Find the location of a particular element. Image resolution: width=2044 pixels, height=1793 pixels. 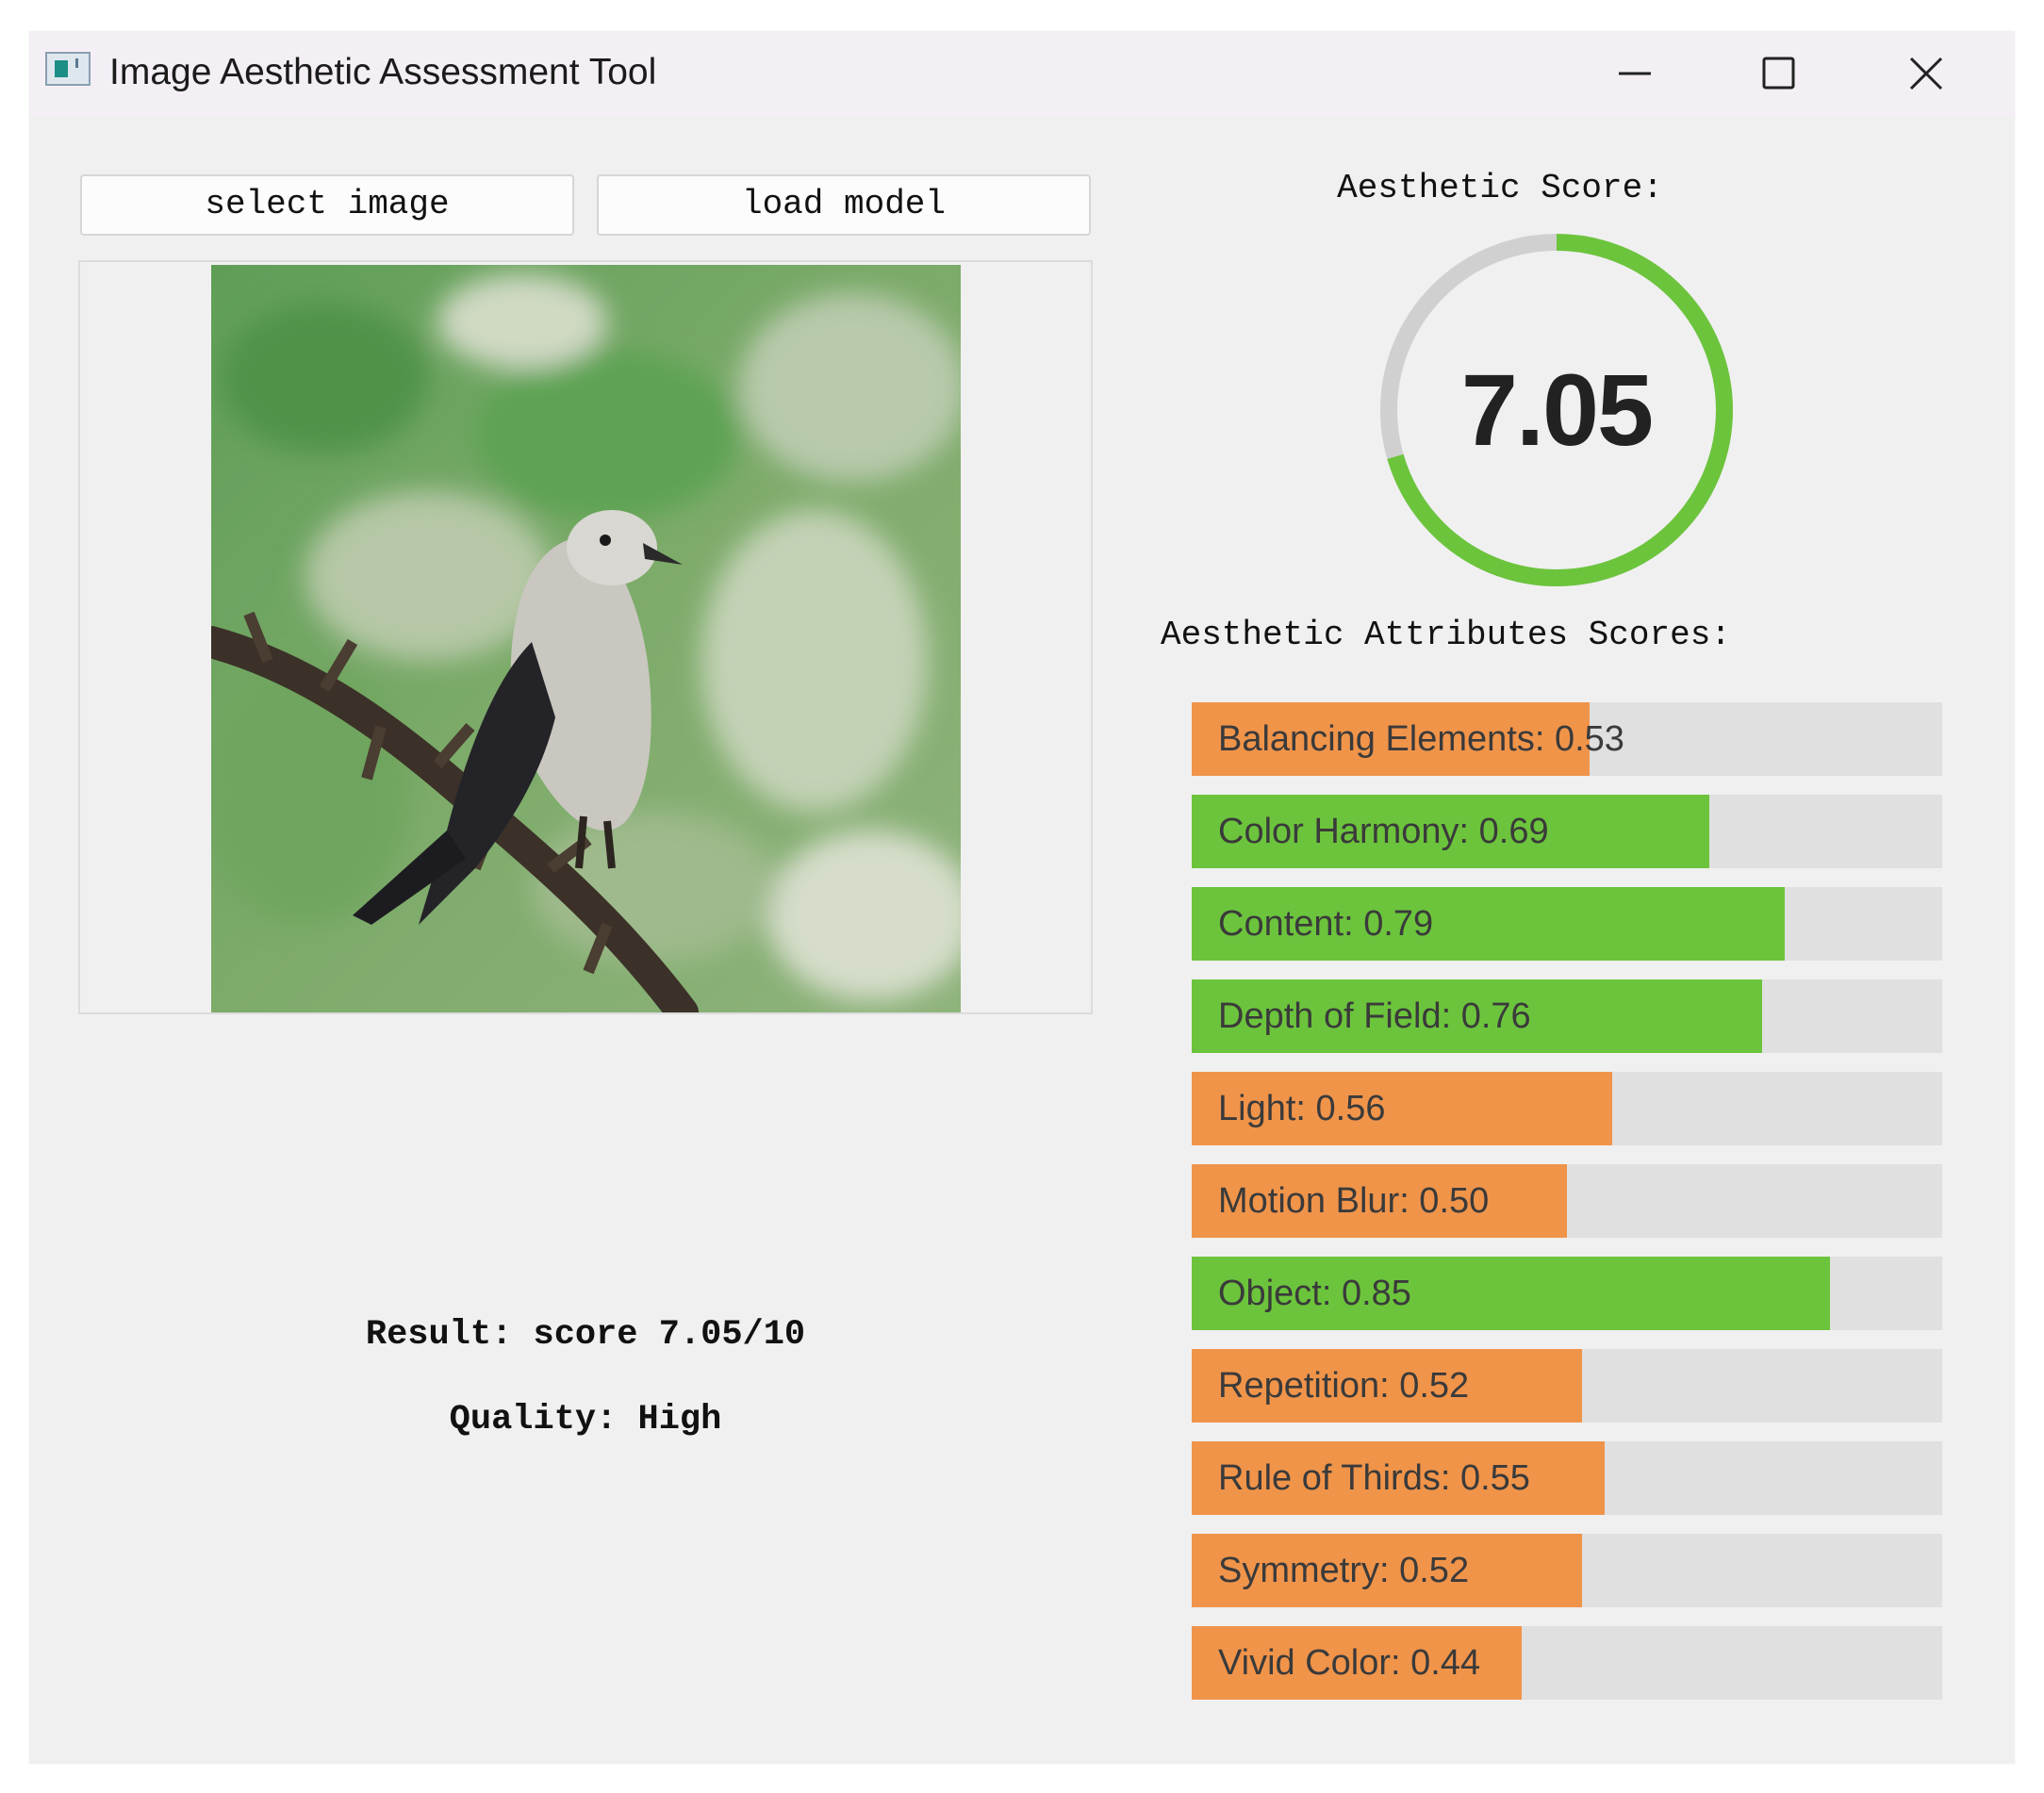

title-bar: Image Aesthetic Assessment Tool is located at coordinates (1022, 74).